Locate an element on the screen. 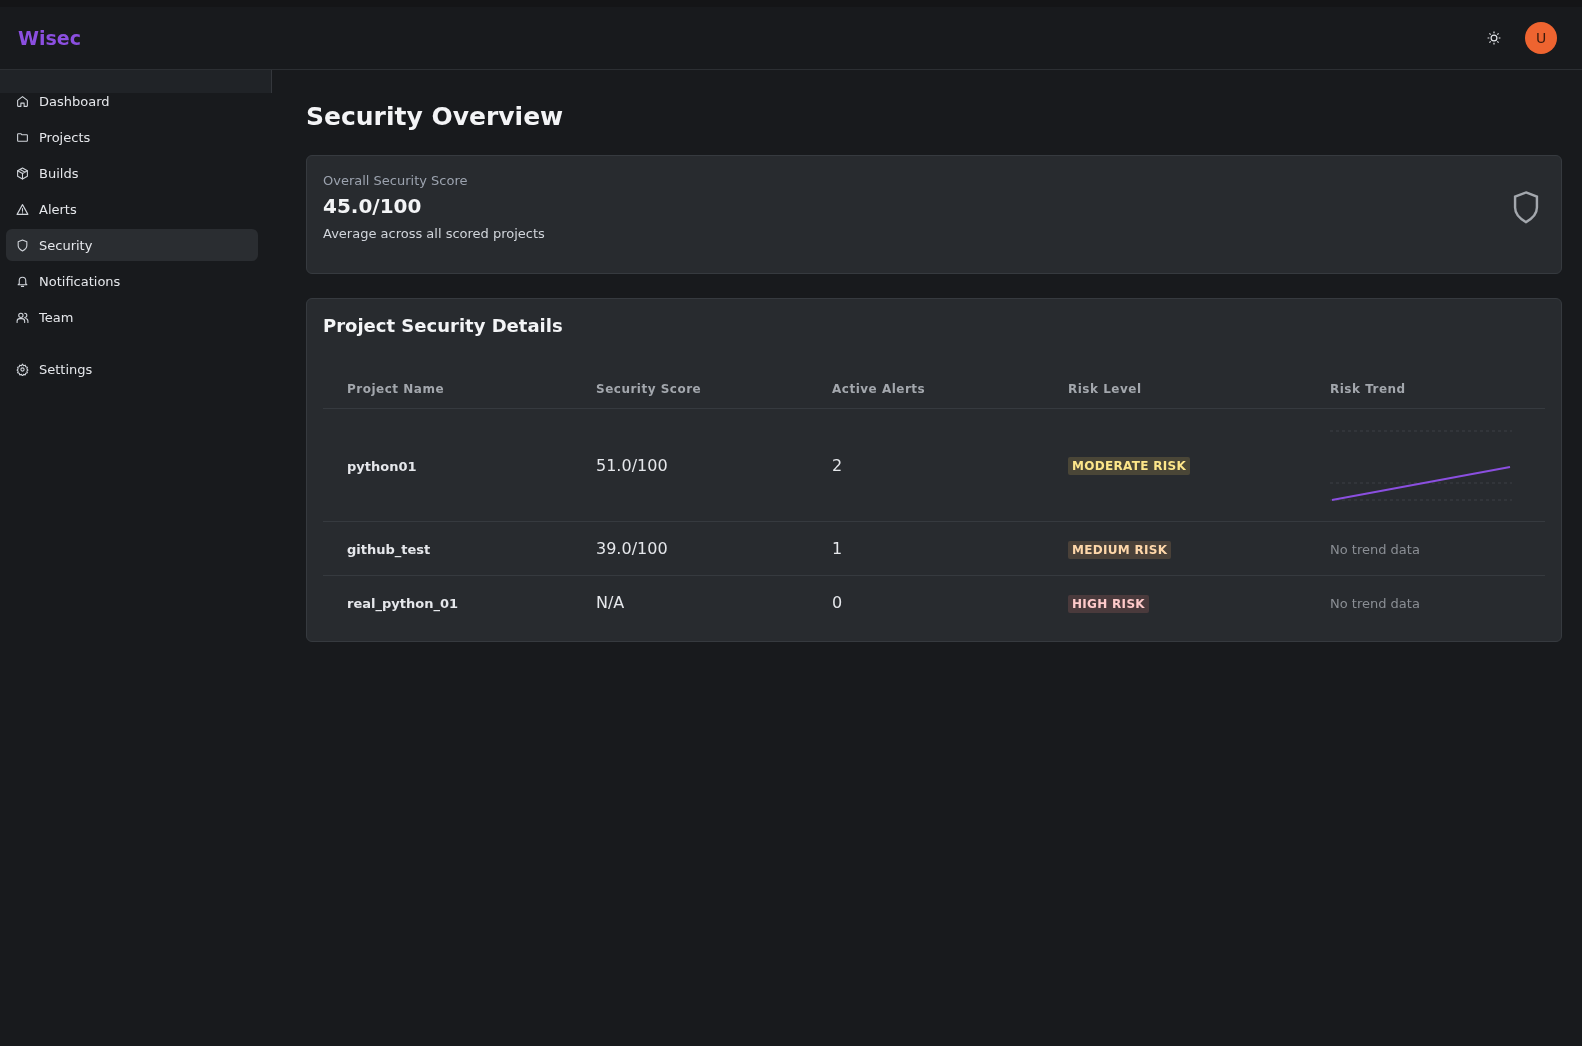 This screenshot has width=1582, height=1046. home-icon is located at coordinates (22, 101).